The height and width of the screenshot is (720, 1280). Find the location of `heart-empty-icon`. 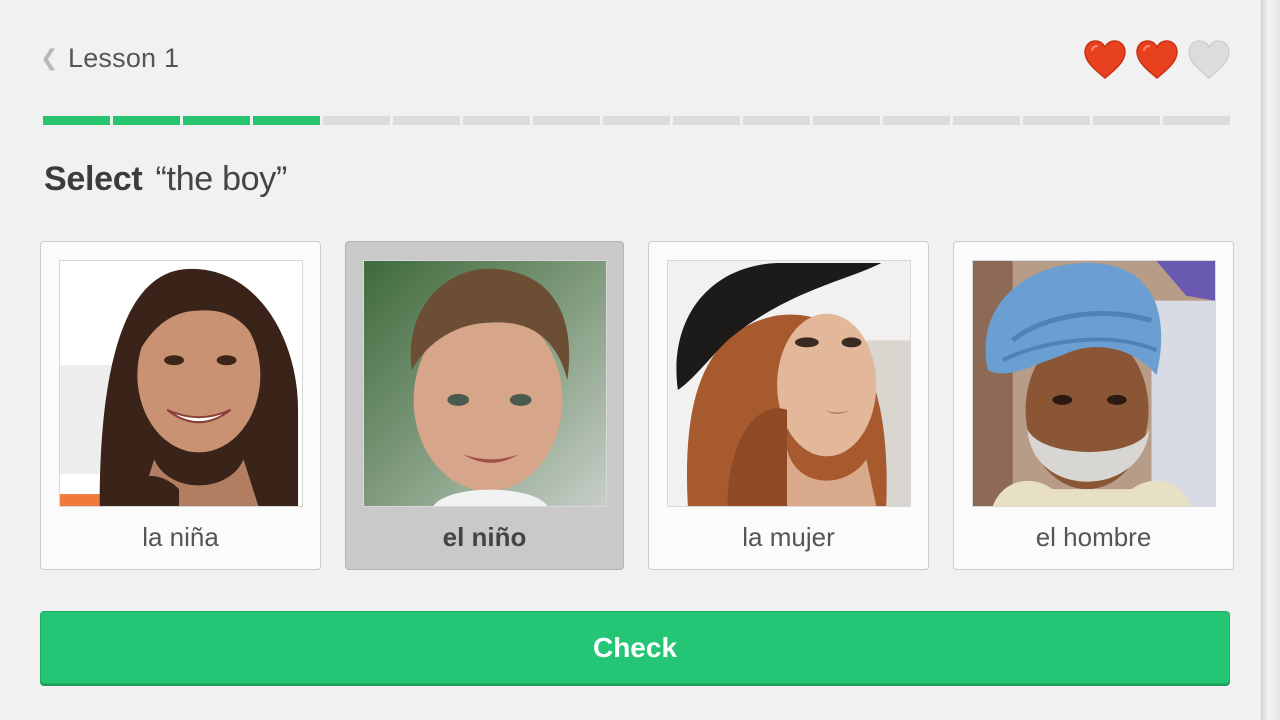

heart-empty-icon is located at coordinates (1209, 60).